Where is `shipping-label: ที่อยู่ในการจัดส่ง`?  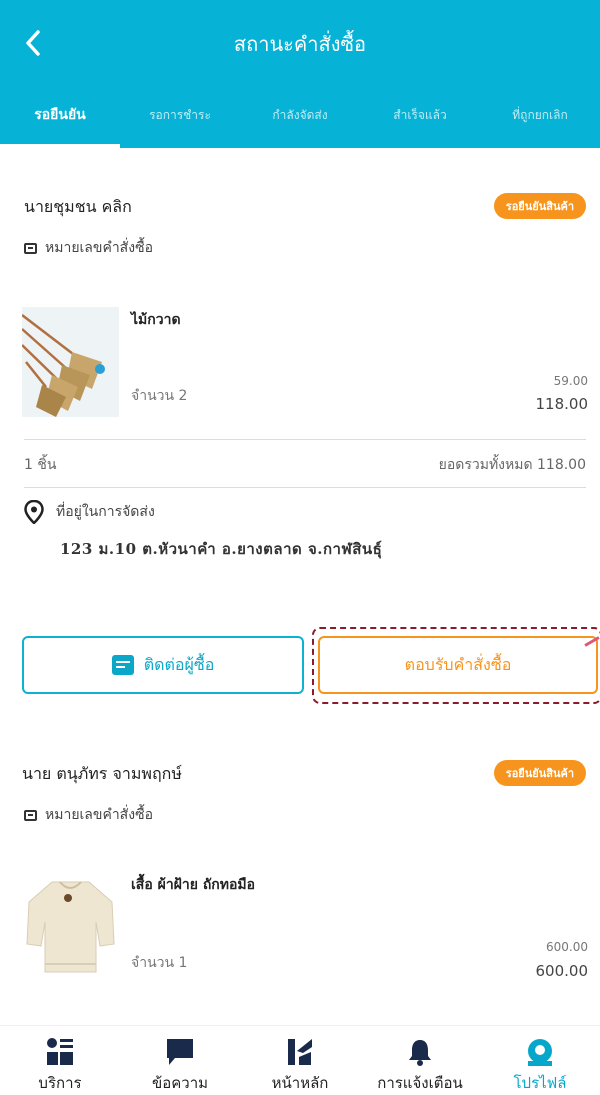 shipping-label: ที่อยู่ในการจัดส่ง is located at coordinates (105, 512).